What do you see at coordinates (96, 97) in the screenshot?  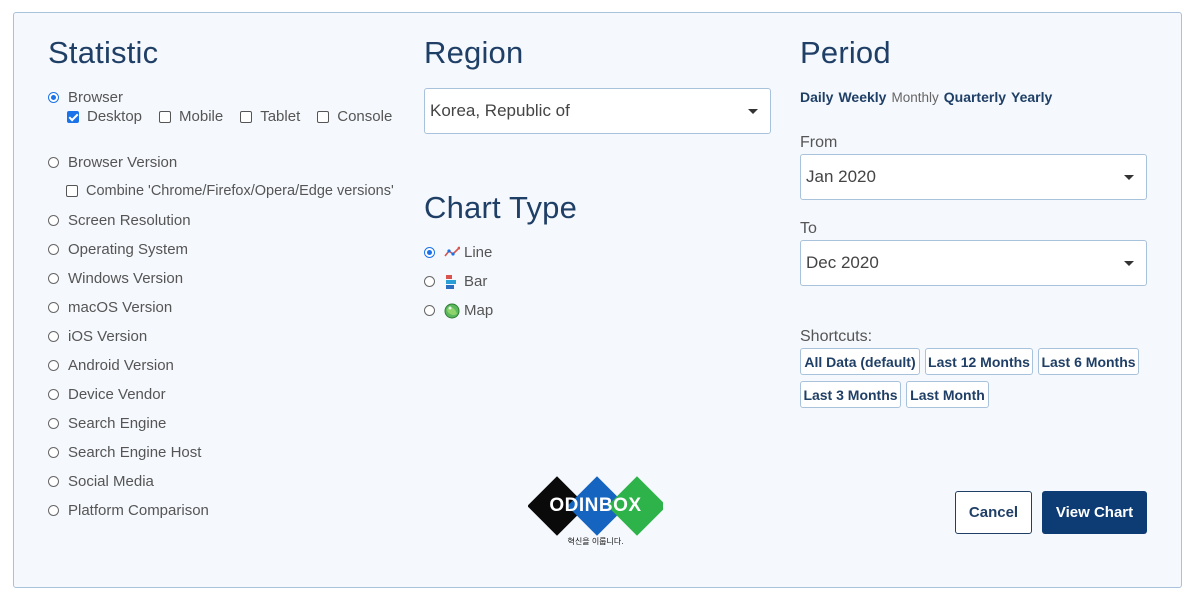 I see `radio-label: Browser` at bounding box center [96, 97].